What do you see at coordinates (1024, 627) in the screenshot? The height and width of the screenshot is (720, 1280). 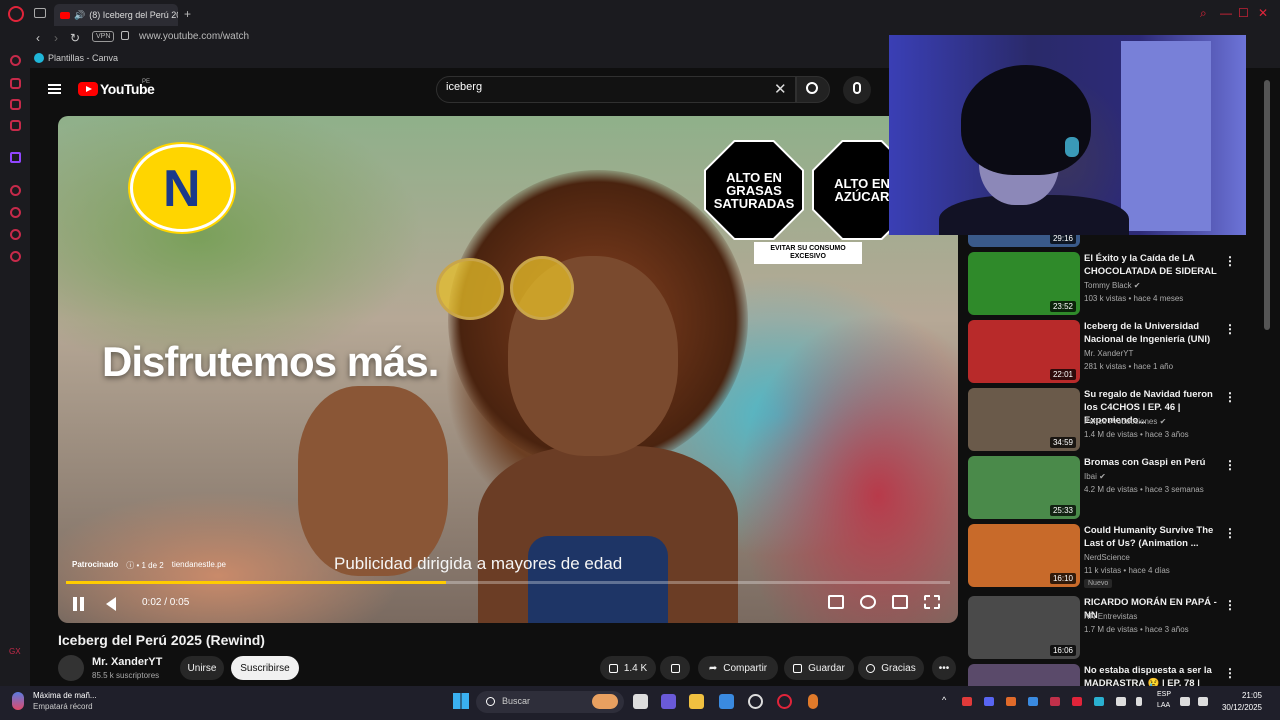 I see `rec-thumbnail: 16:06` at bounding box center [1024, 627].